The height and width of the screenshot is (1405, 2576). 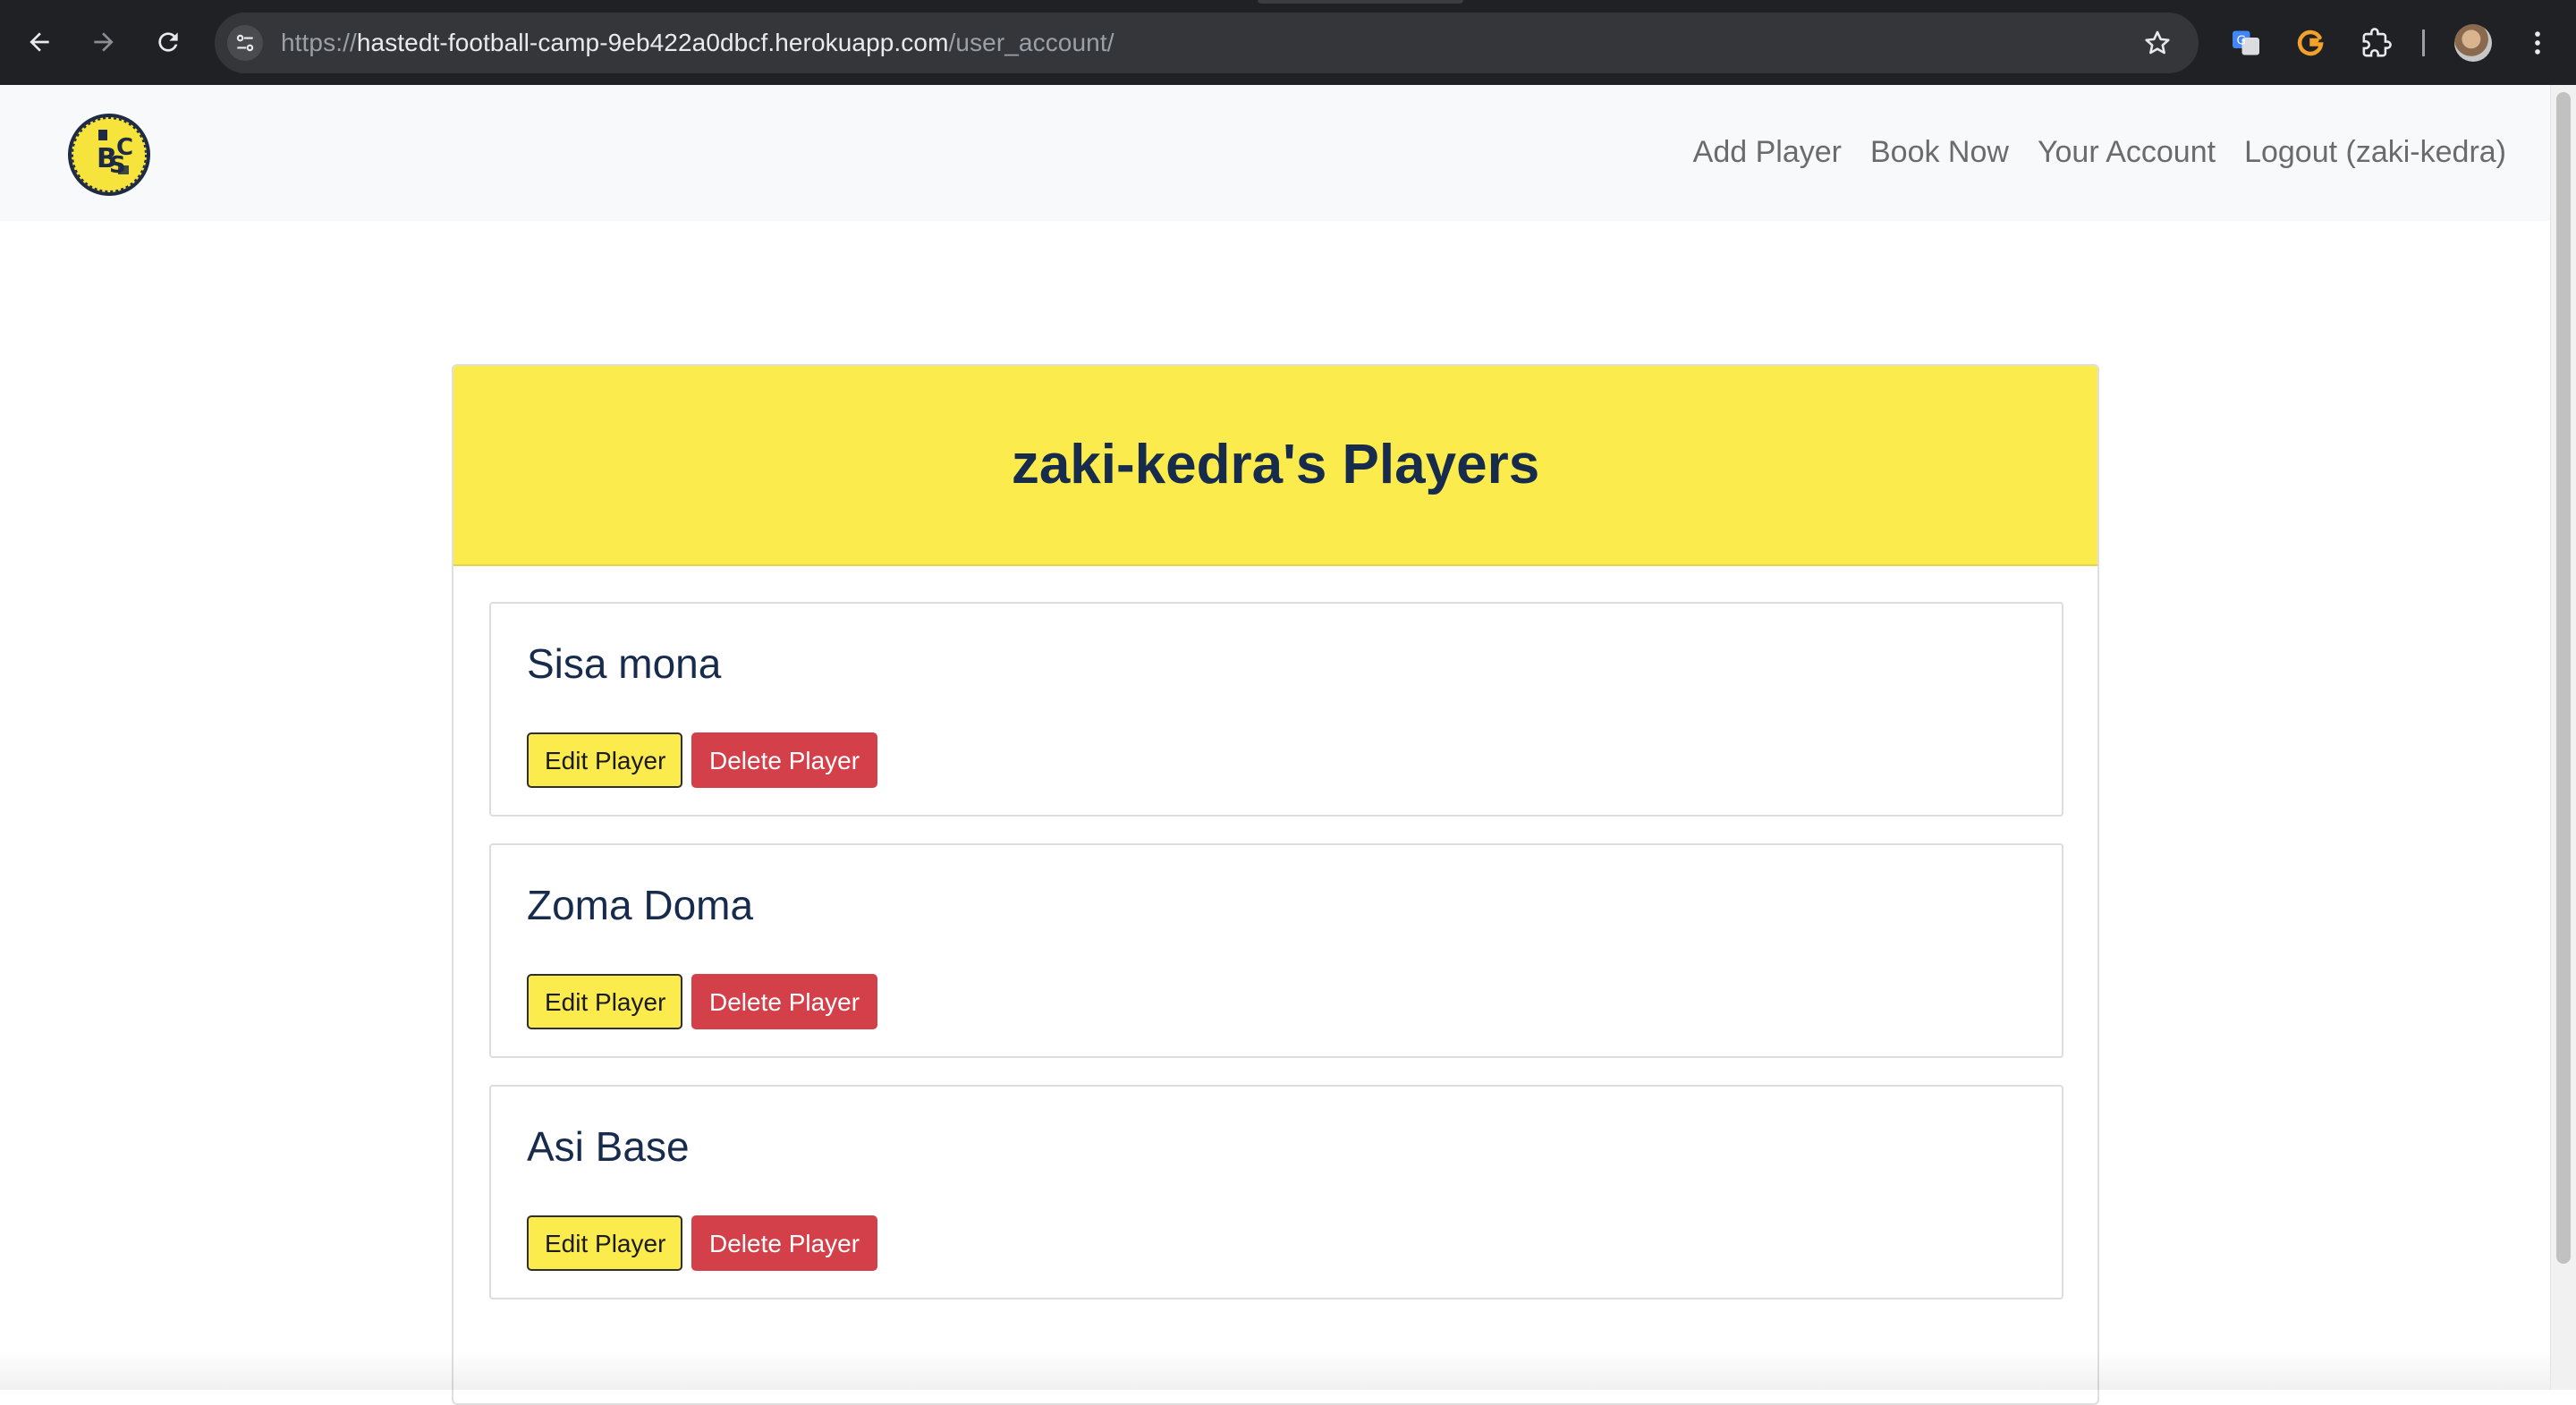 I want to click on page-title: zaki-kedra's Players, so click(x=1275, y=465).